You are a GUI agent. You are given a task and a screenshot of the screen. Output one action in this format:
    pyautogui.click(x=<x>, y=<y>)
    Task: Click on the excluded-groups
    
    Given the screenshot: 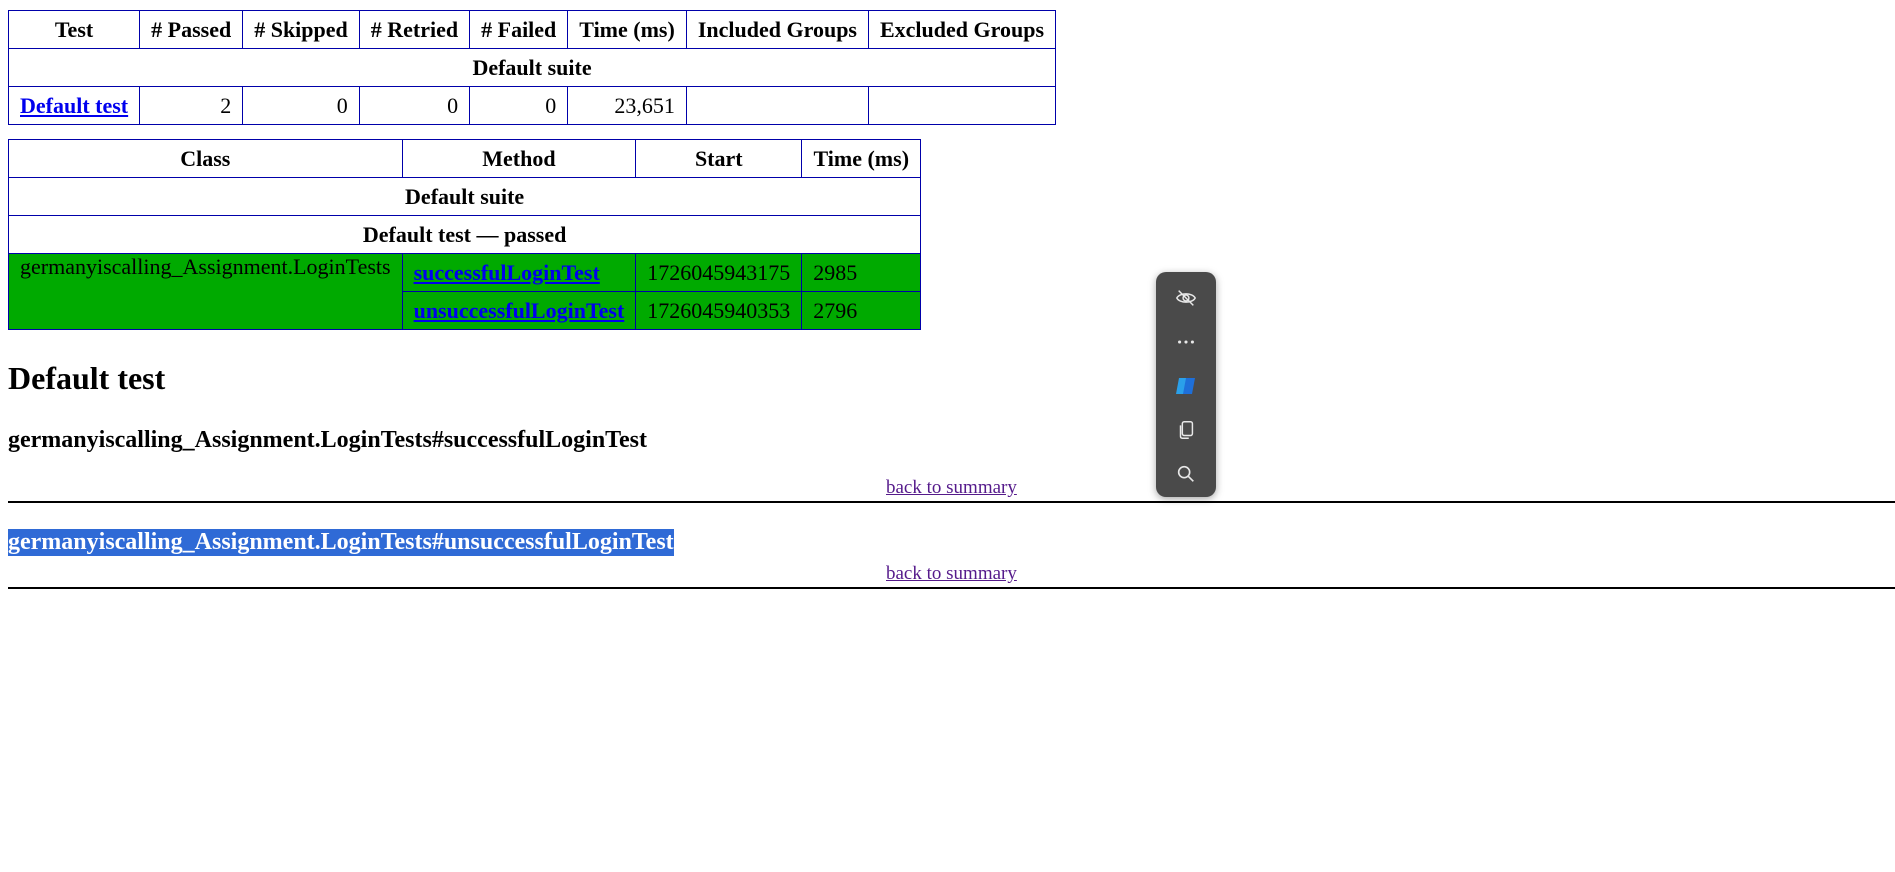 What is the action you would take?
    pyautogui.click(x=962, y=105)
    